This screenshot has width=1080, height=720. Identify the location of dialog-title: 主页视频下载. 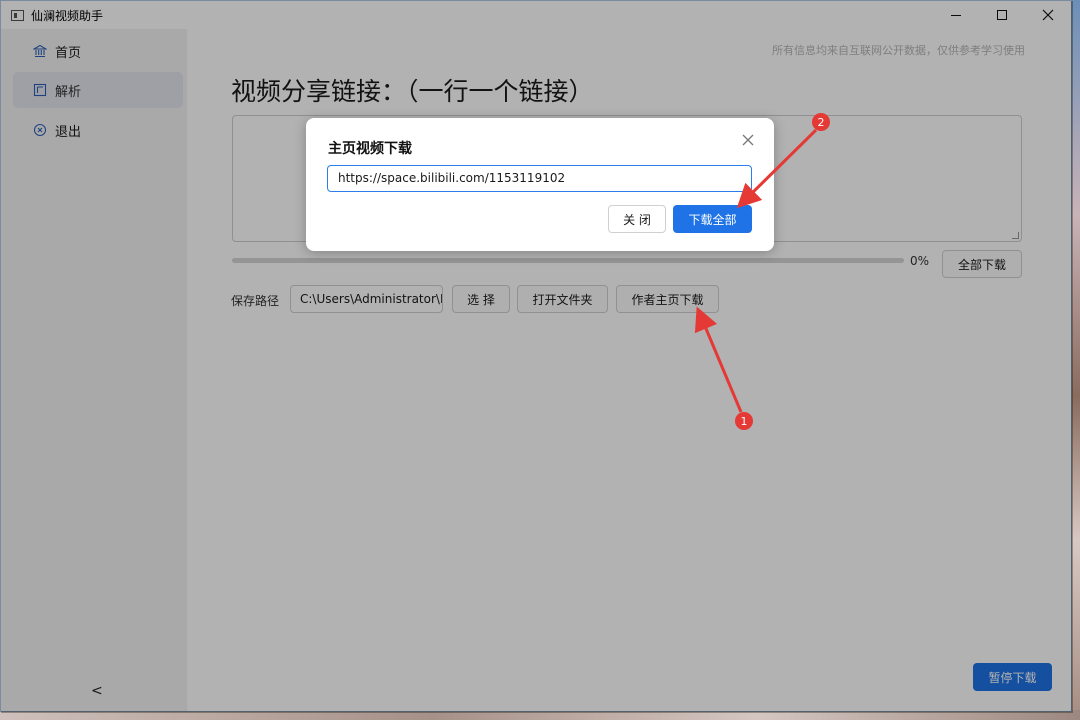
(370, 149).